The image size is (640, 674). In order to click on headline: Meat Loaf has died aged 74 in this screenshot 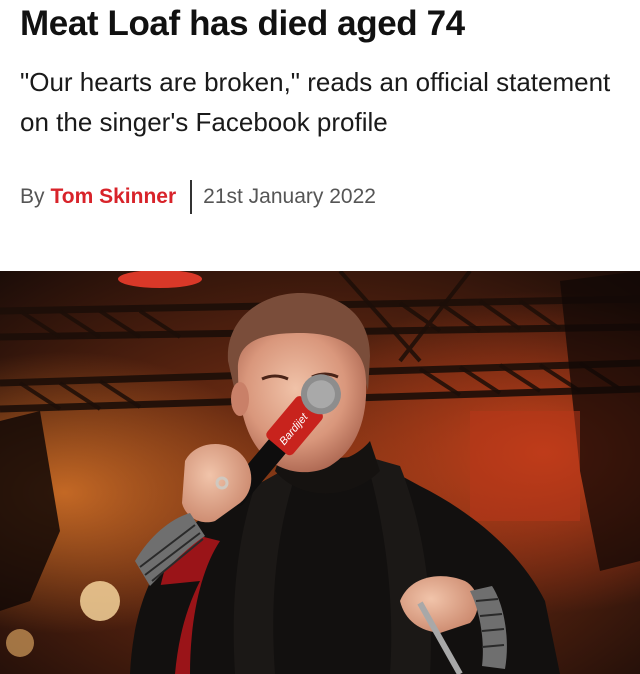, I will do `click(242, 23)`.